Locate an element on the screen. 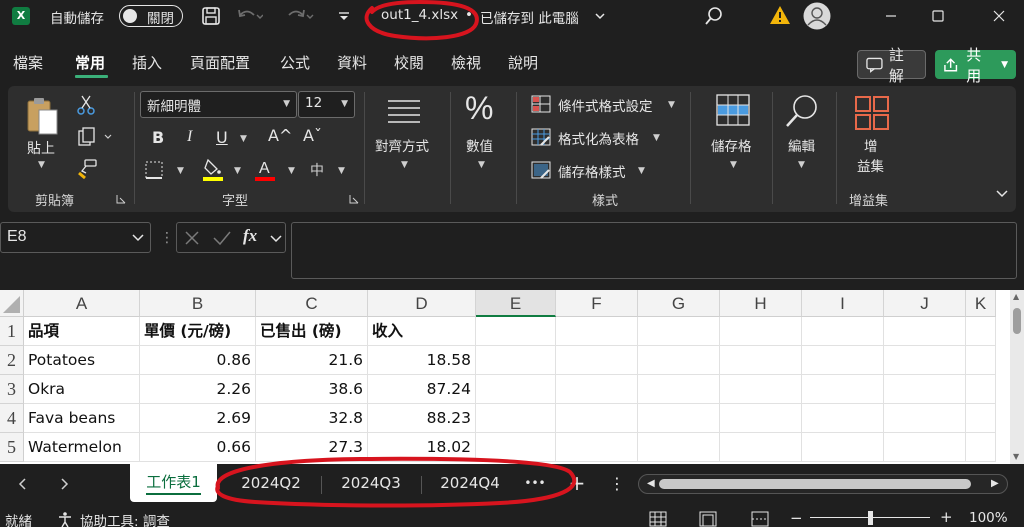 The height and width of the screenshot is (527, 1024). shrink-font-button: Aˇ is located at coordinates (312, 135).